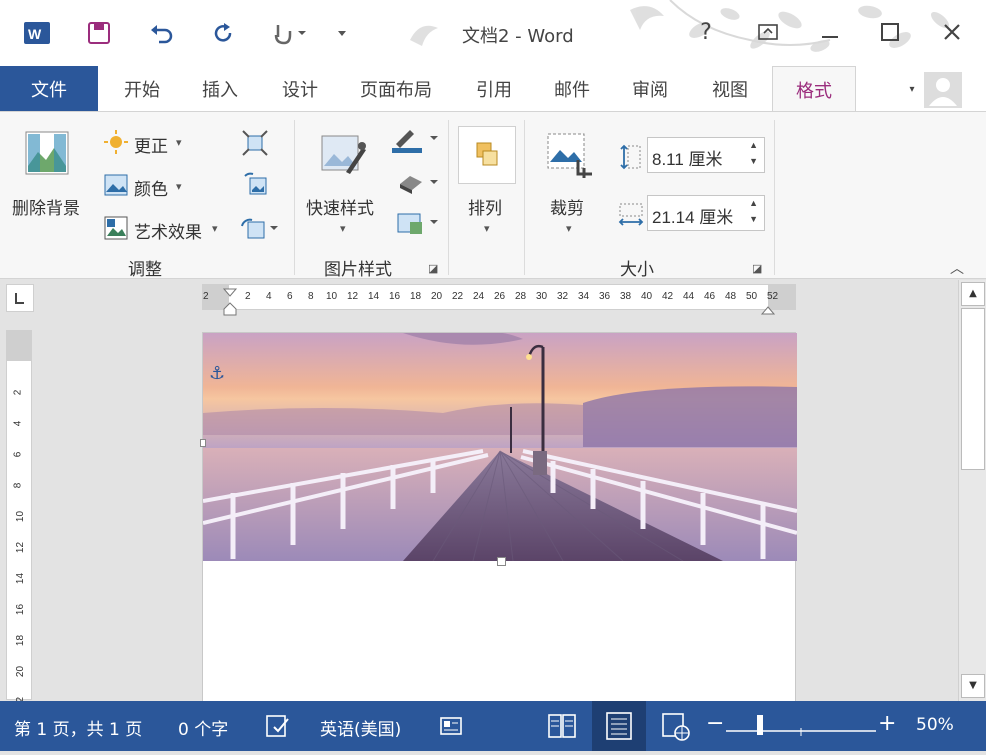 The height and width of the screenshot is (755, 986). What do you see at coordinates (887, 723) in the screenshot?
I see `zoom-in-button: +` at bounding box center [887, 723].